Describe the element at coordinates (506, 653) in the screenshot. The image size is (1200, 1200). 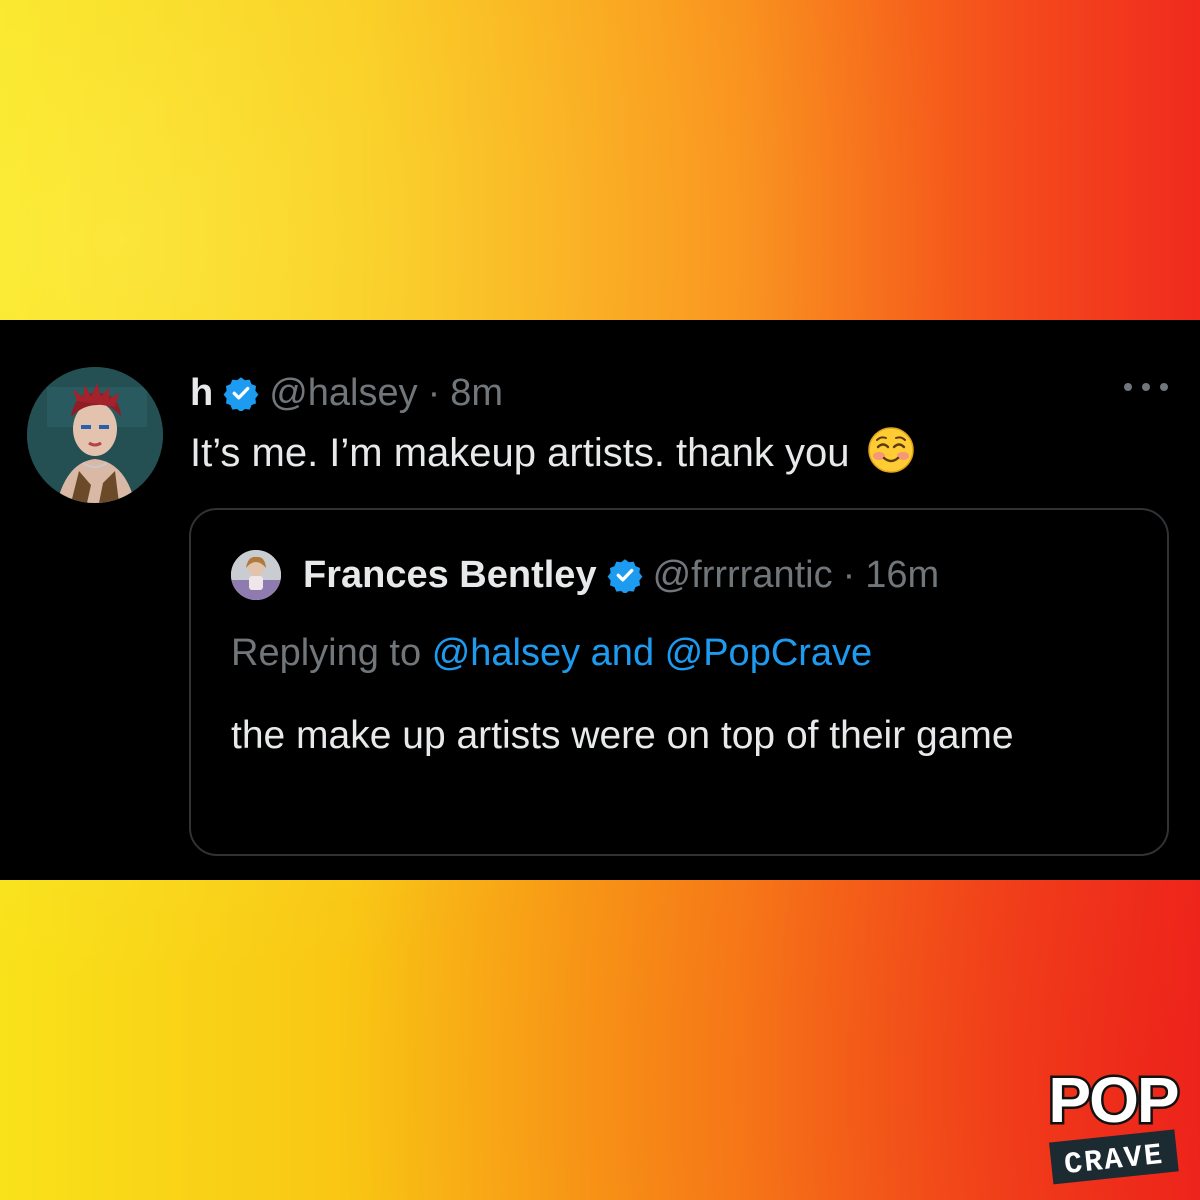
I see `mention-link: @halsey` at that location.